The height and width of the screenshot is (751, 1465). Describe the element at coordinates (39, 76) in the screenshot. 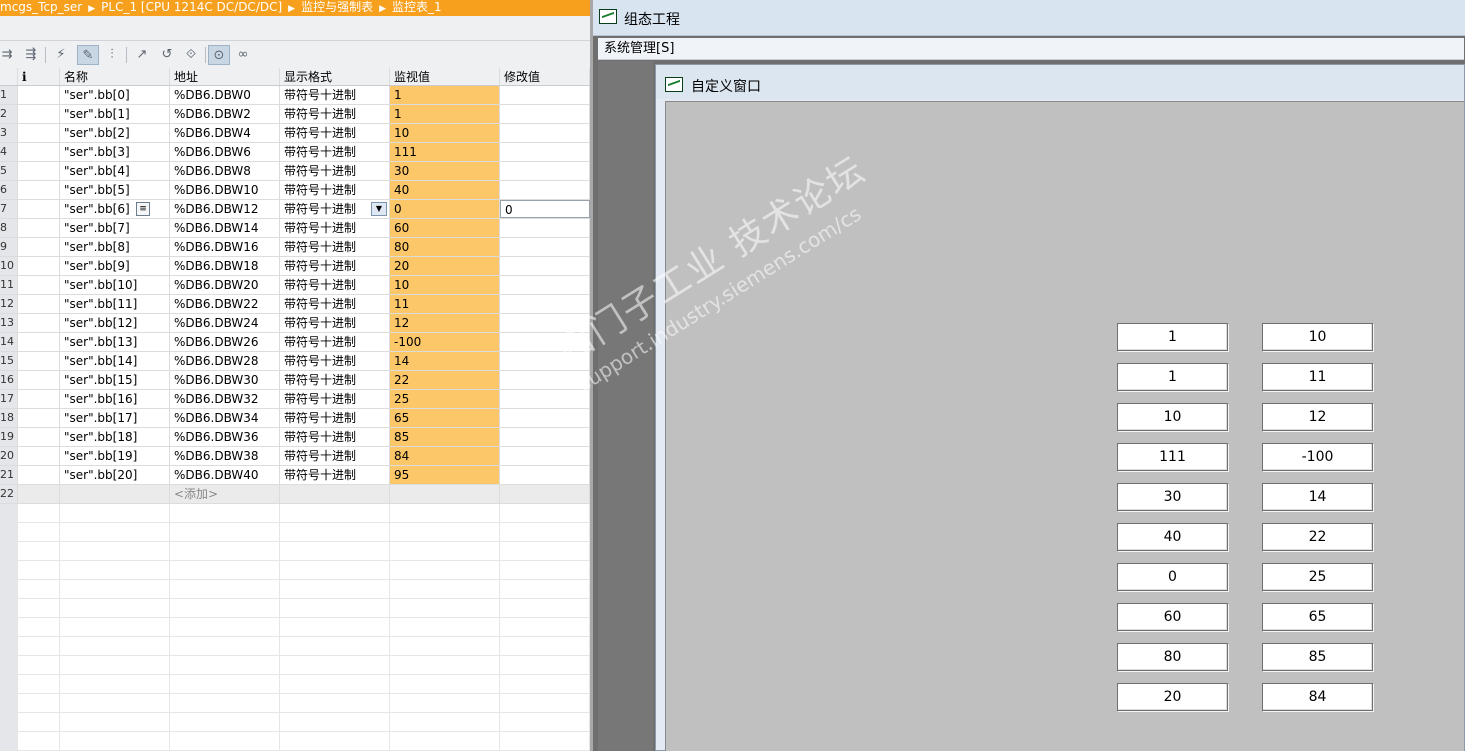

I see `header-info: i` at that location.